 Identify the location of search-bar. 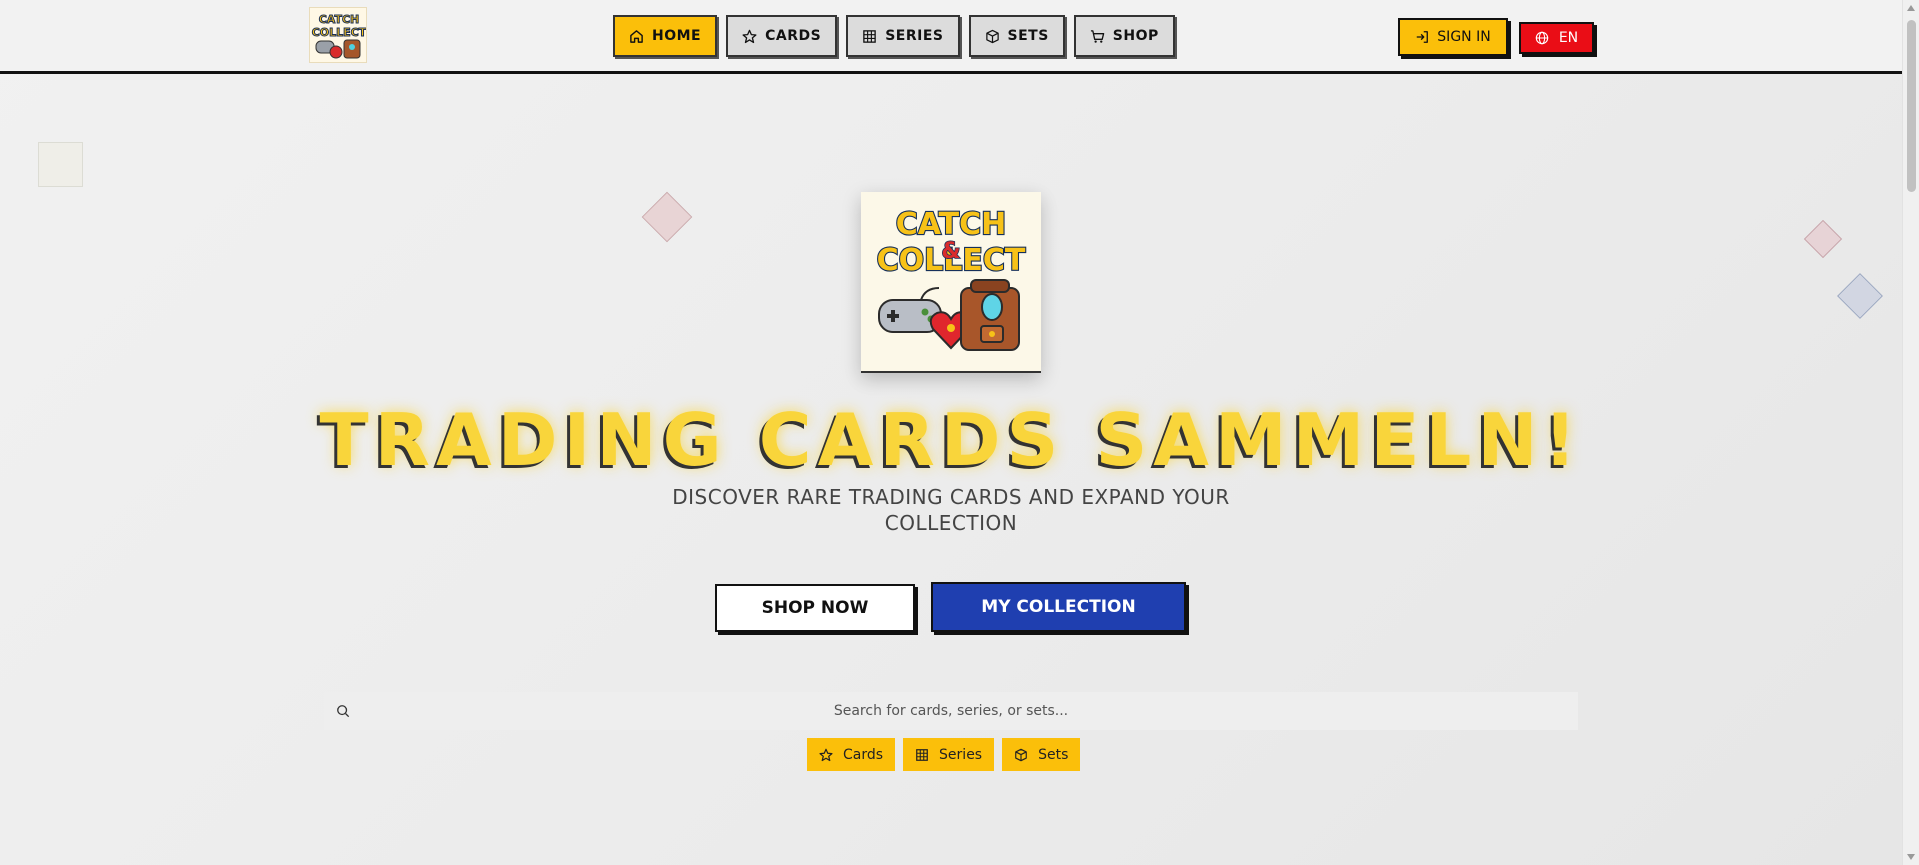
(951, 711).